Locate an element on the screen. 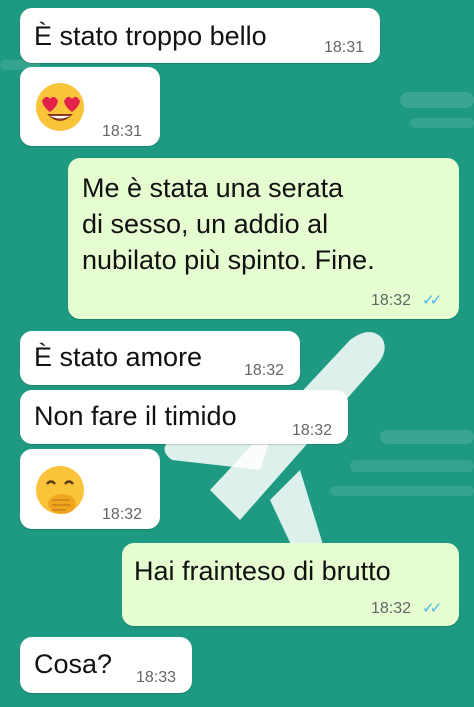 This screenshot has width=474, height=707. incoming-message: È stato troppo bello 18:31 is located at coordinates (200, 35).